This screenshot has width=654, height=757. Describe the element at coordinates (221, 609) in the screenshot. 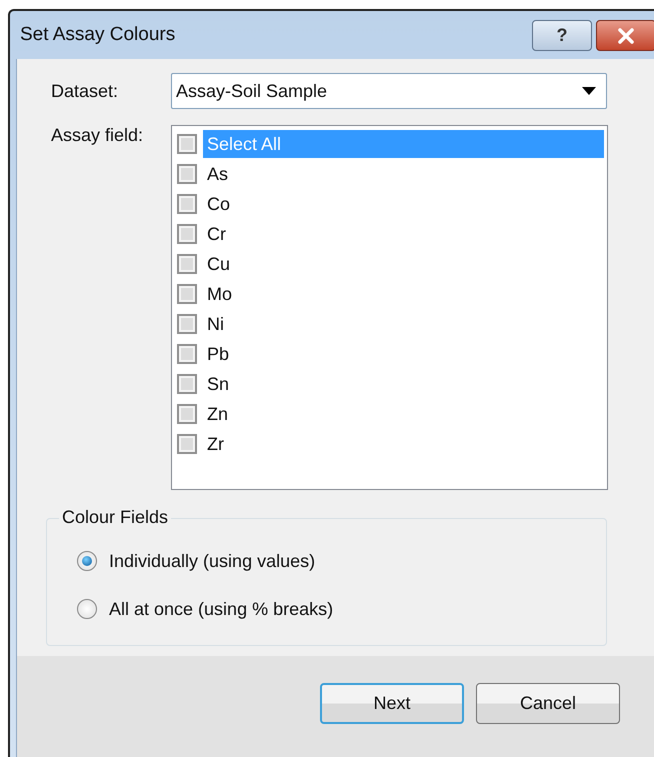

I see `radio-label: All at once (using % breaks)` at that location.